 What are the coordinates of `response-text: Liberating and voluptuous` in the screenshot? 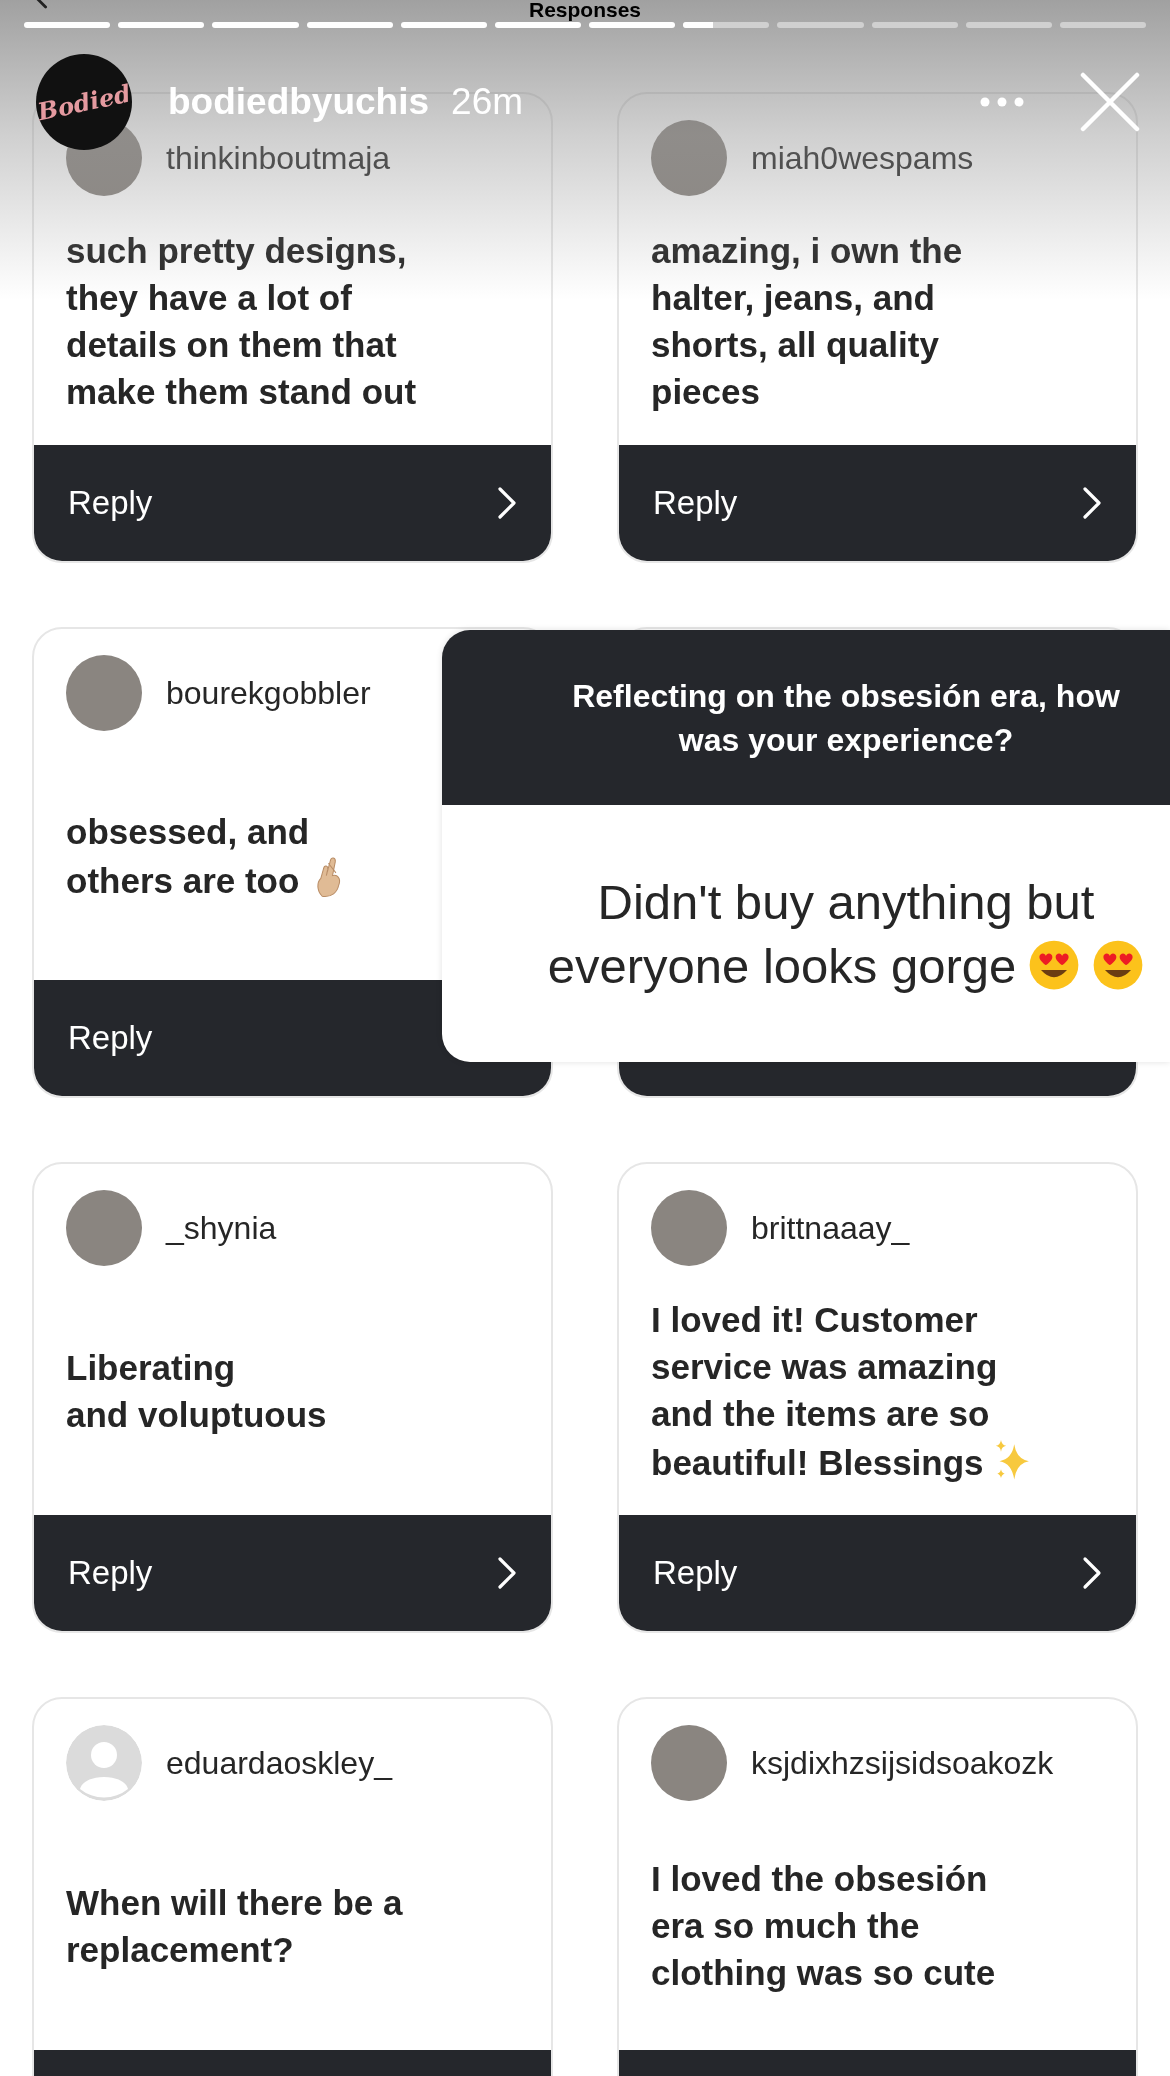 It's located at (196, 1390).